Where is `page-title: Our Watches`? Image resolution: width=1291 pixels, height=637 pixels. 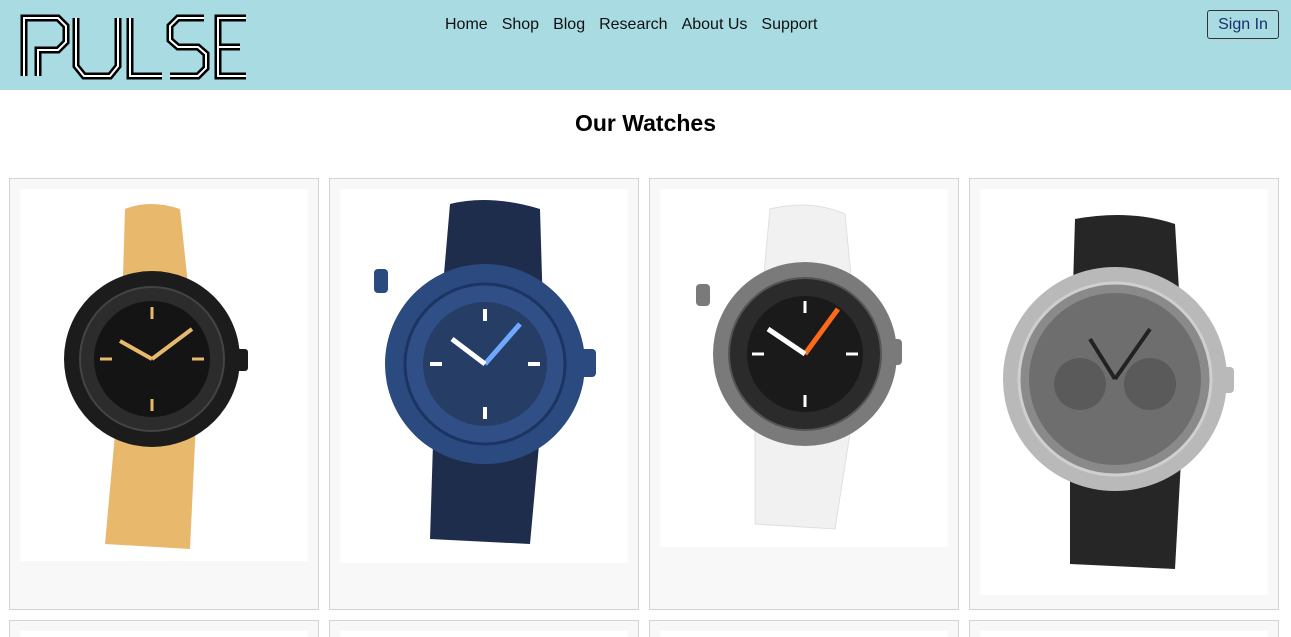 page-title: Our Watches is located at coordinates (645, 123).